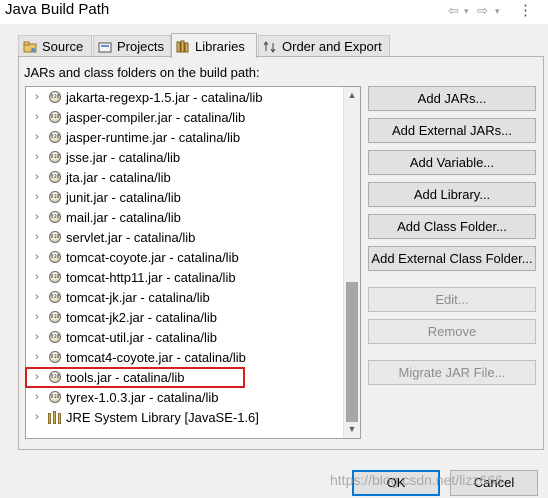 Image resolution: width=548 pixels, height=498 pixels. I want to click on tree-item-label: junit.jar - catalina/lib, so click(123, 197).